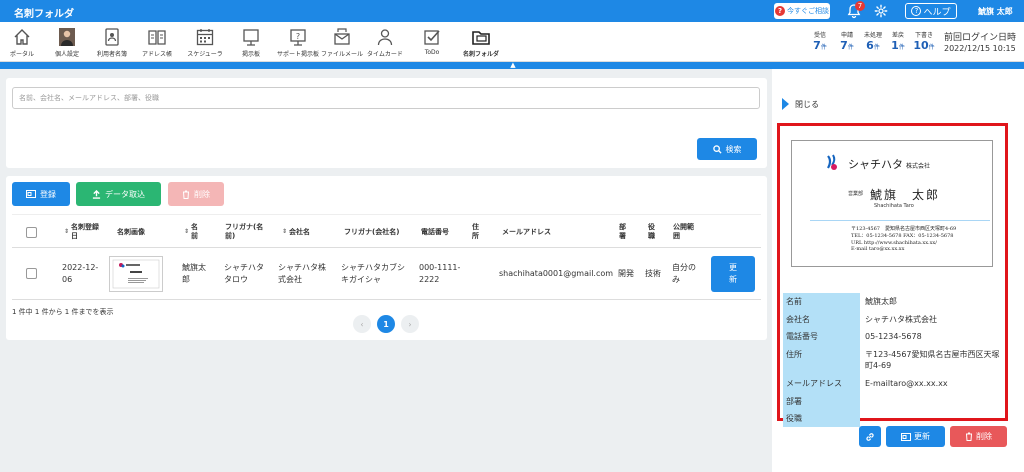  I want to click on cell-furigana: シャチハタタロウ, so click(247, 274).